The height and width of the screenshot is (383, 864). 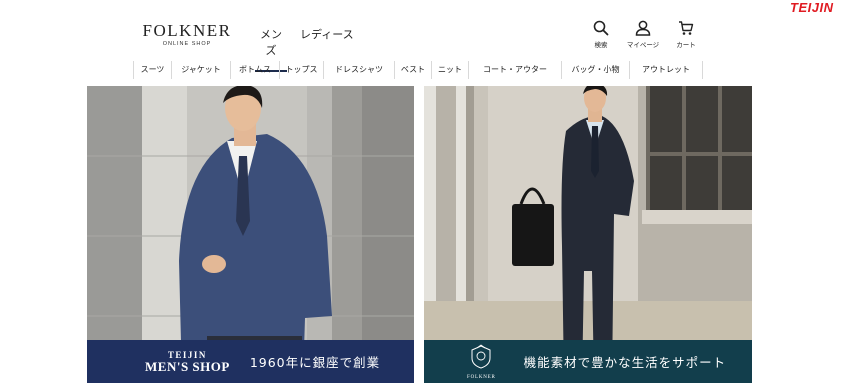 What do you see at coordinates (514, 70) in the screenshot?
I see `category-coats-outer: コート・アウター` at bounding box center [514, 70].